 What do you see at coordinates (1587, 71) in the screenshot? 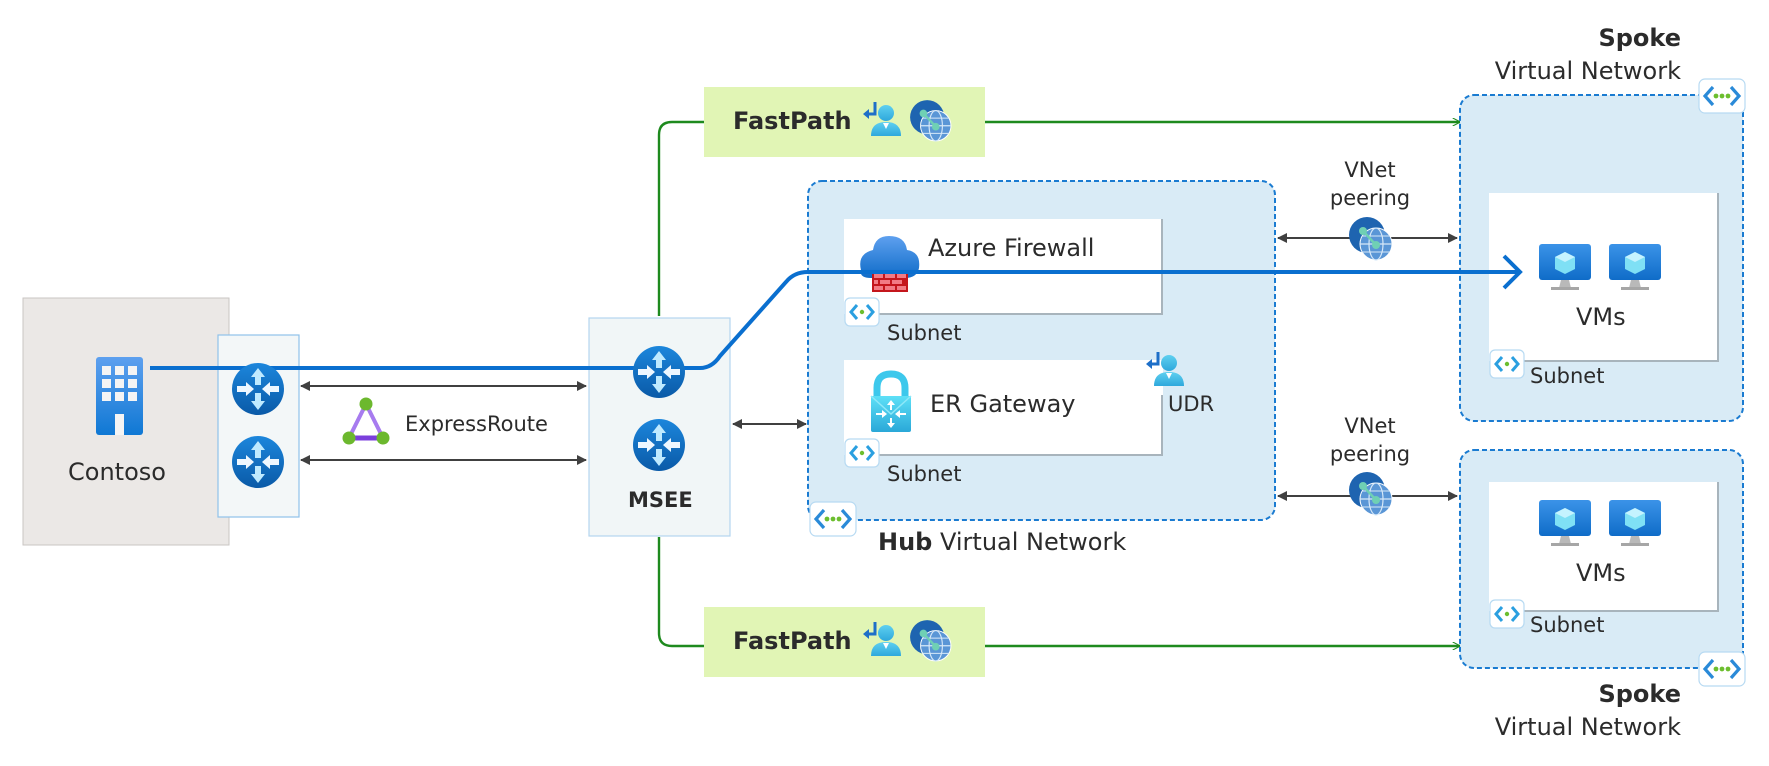
I see `spoke-top-title-rest: Virtual Network` at bounding box center [1587, 71].